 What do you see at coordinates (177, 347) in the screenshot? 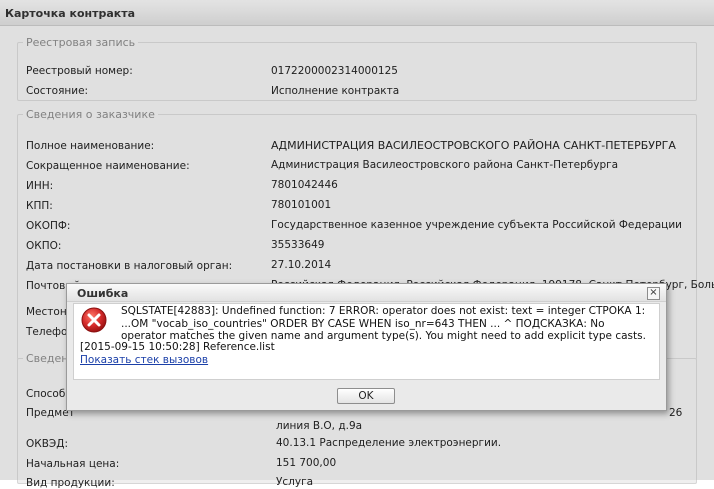
I see `error-timestamp: [2015-09-15 10:50:28] Reference.list` at bounding box center [177, 347].